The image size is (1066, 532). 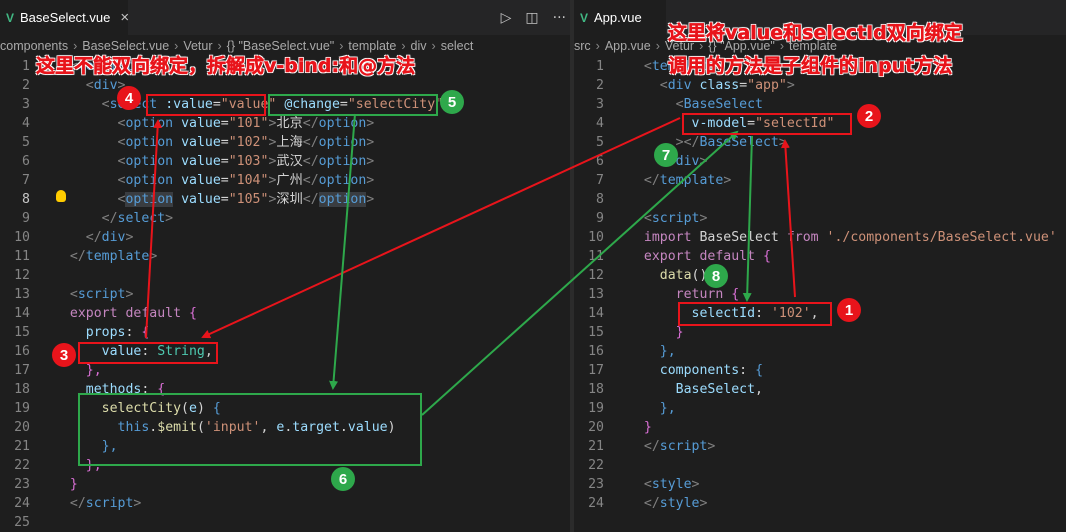 I want to click on code-token: 深圳, so click(x=289, y=199).